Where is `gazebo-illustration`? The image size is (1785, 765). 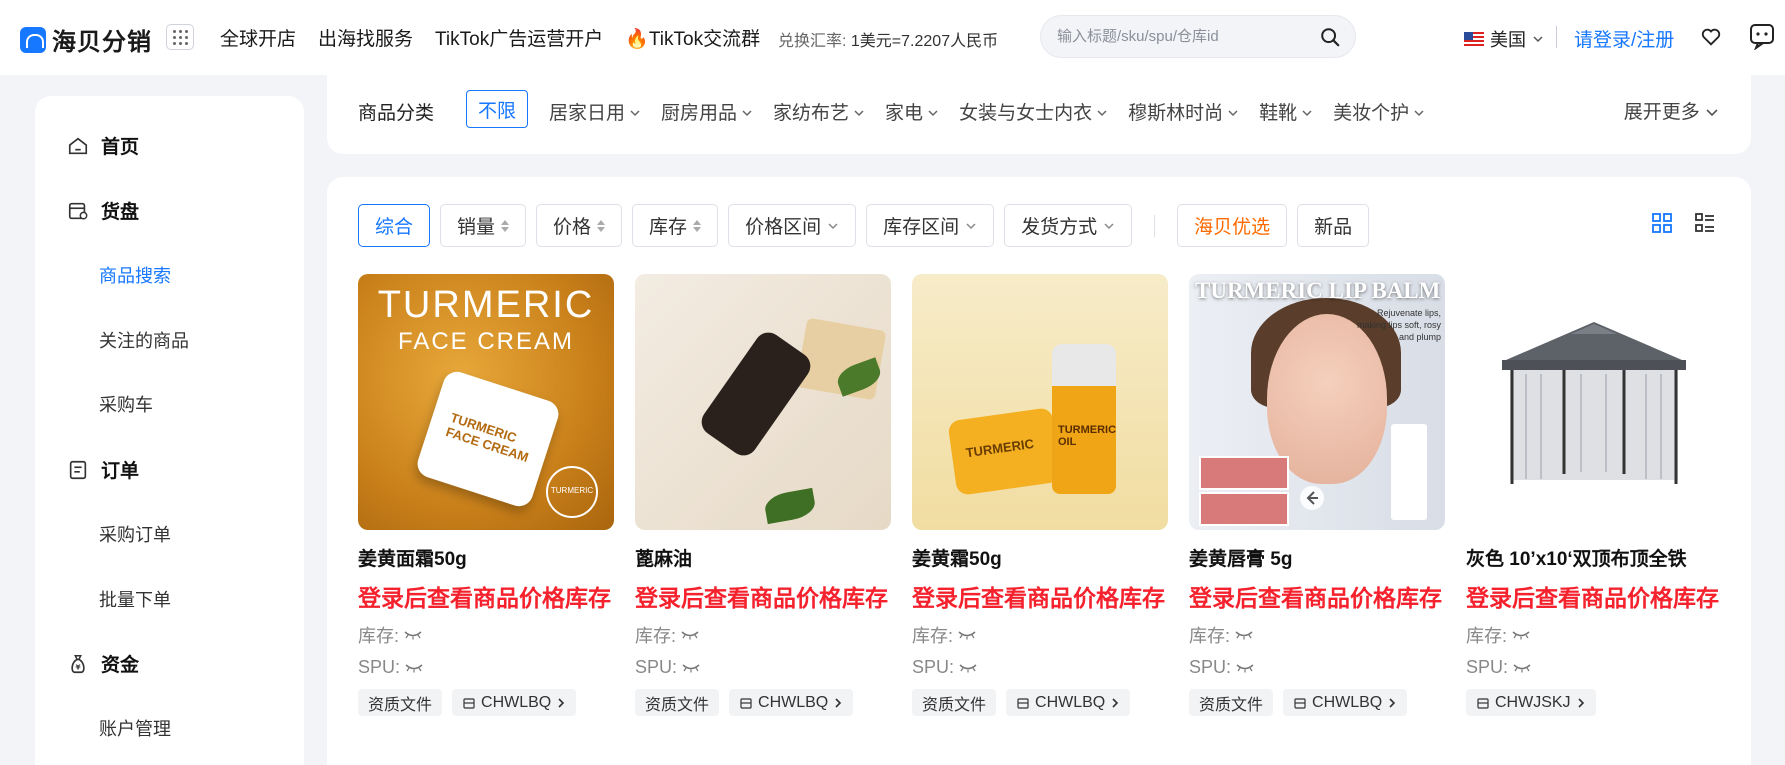
gazebo-illustration is located at coordinates (1594, 403).